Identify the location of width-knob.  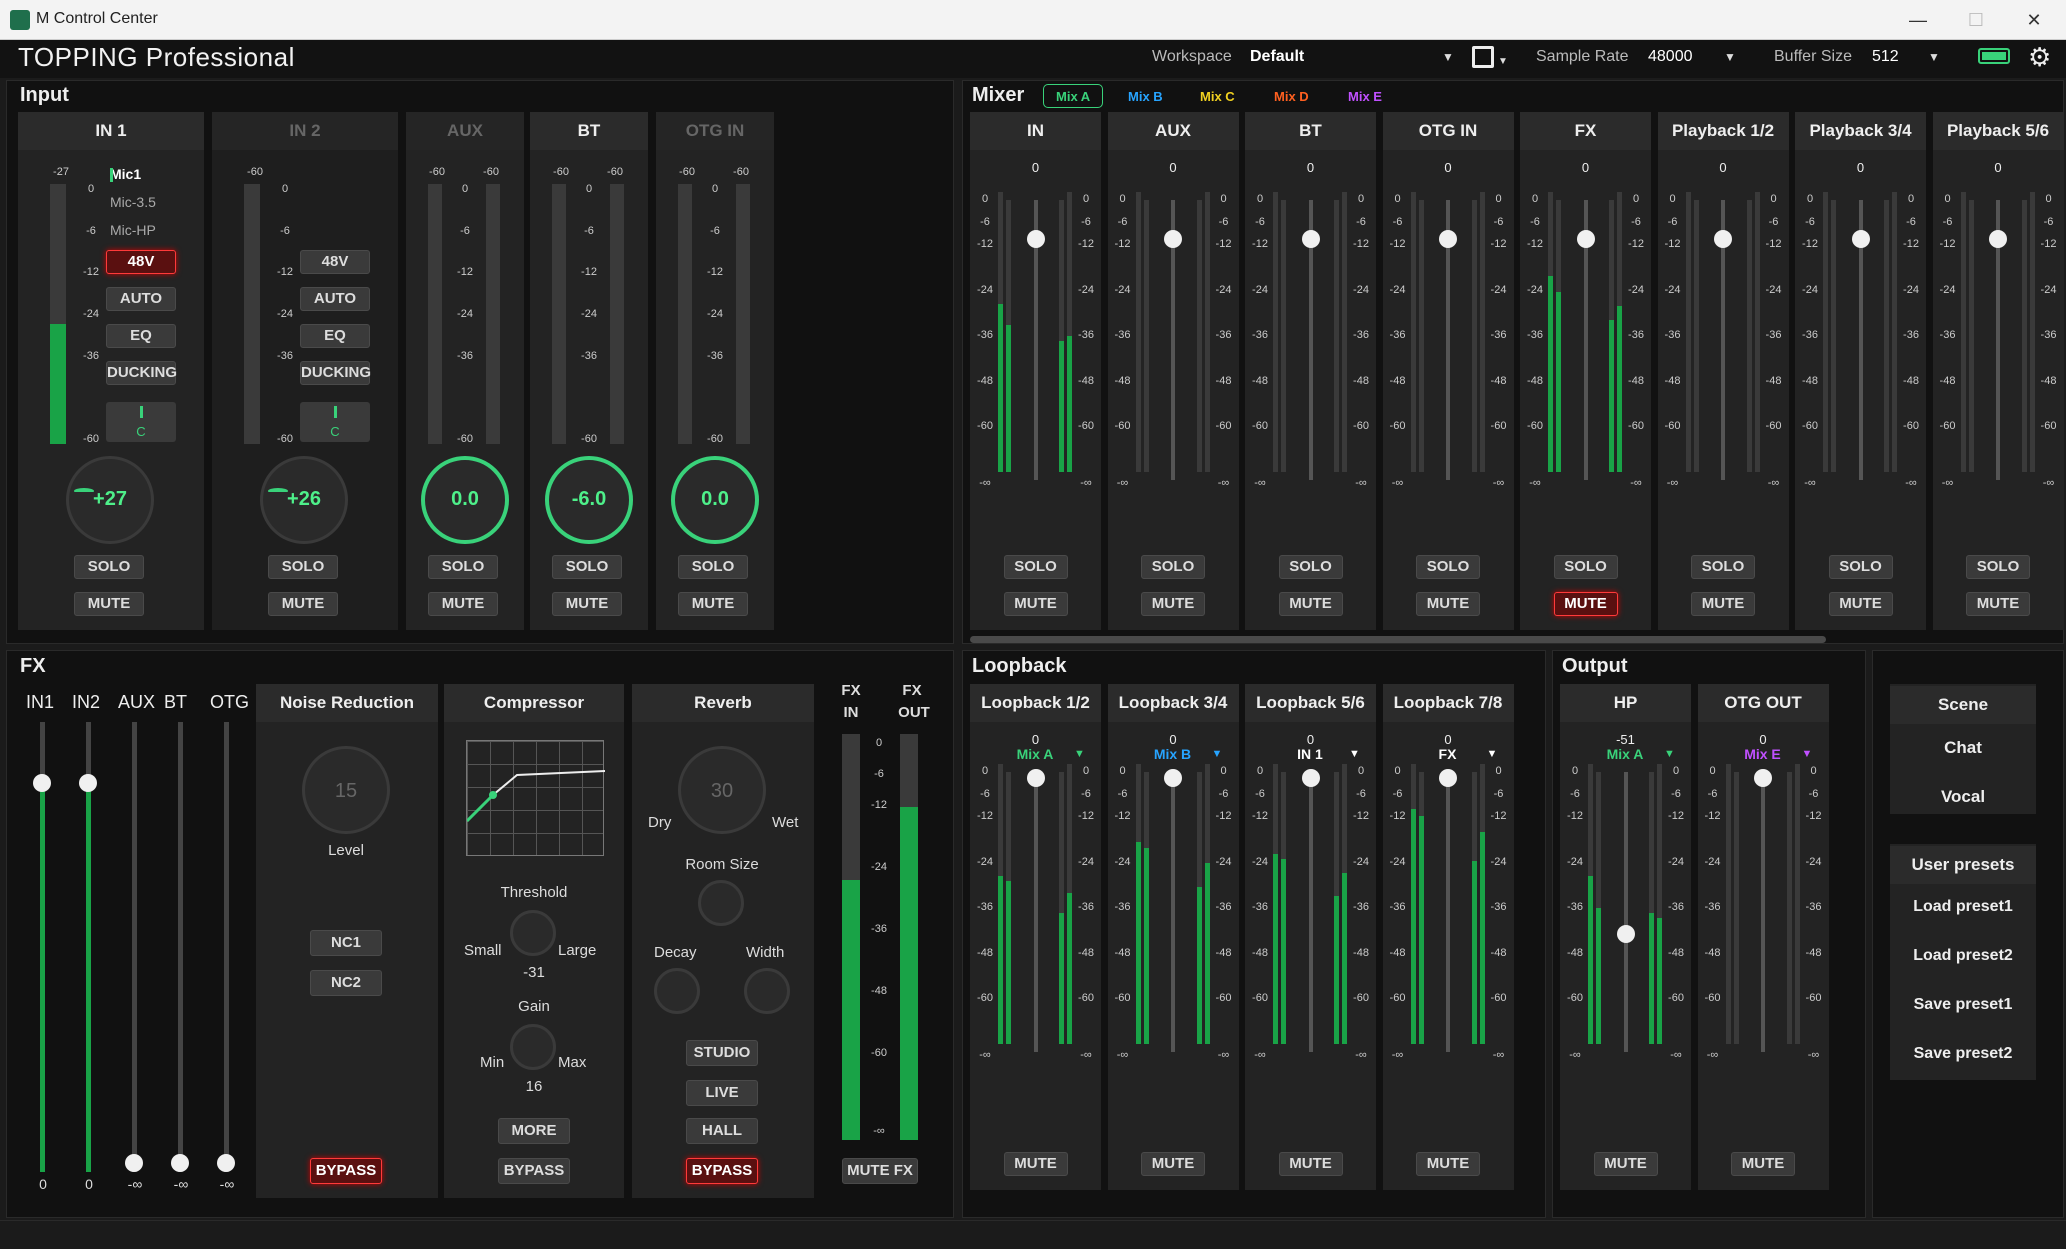
(767, 991).